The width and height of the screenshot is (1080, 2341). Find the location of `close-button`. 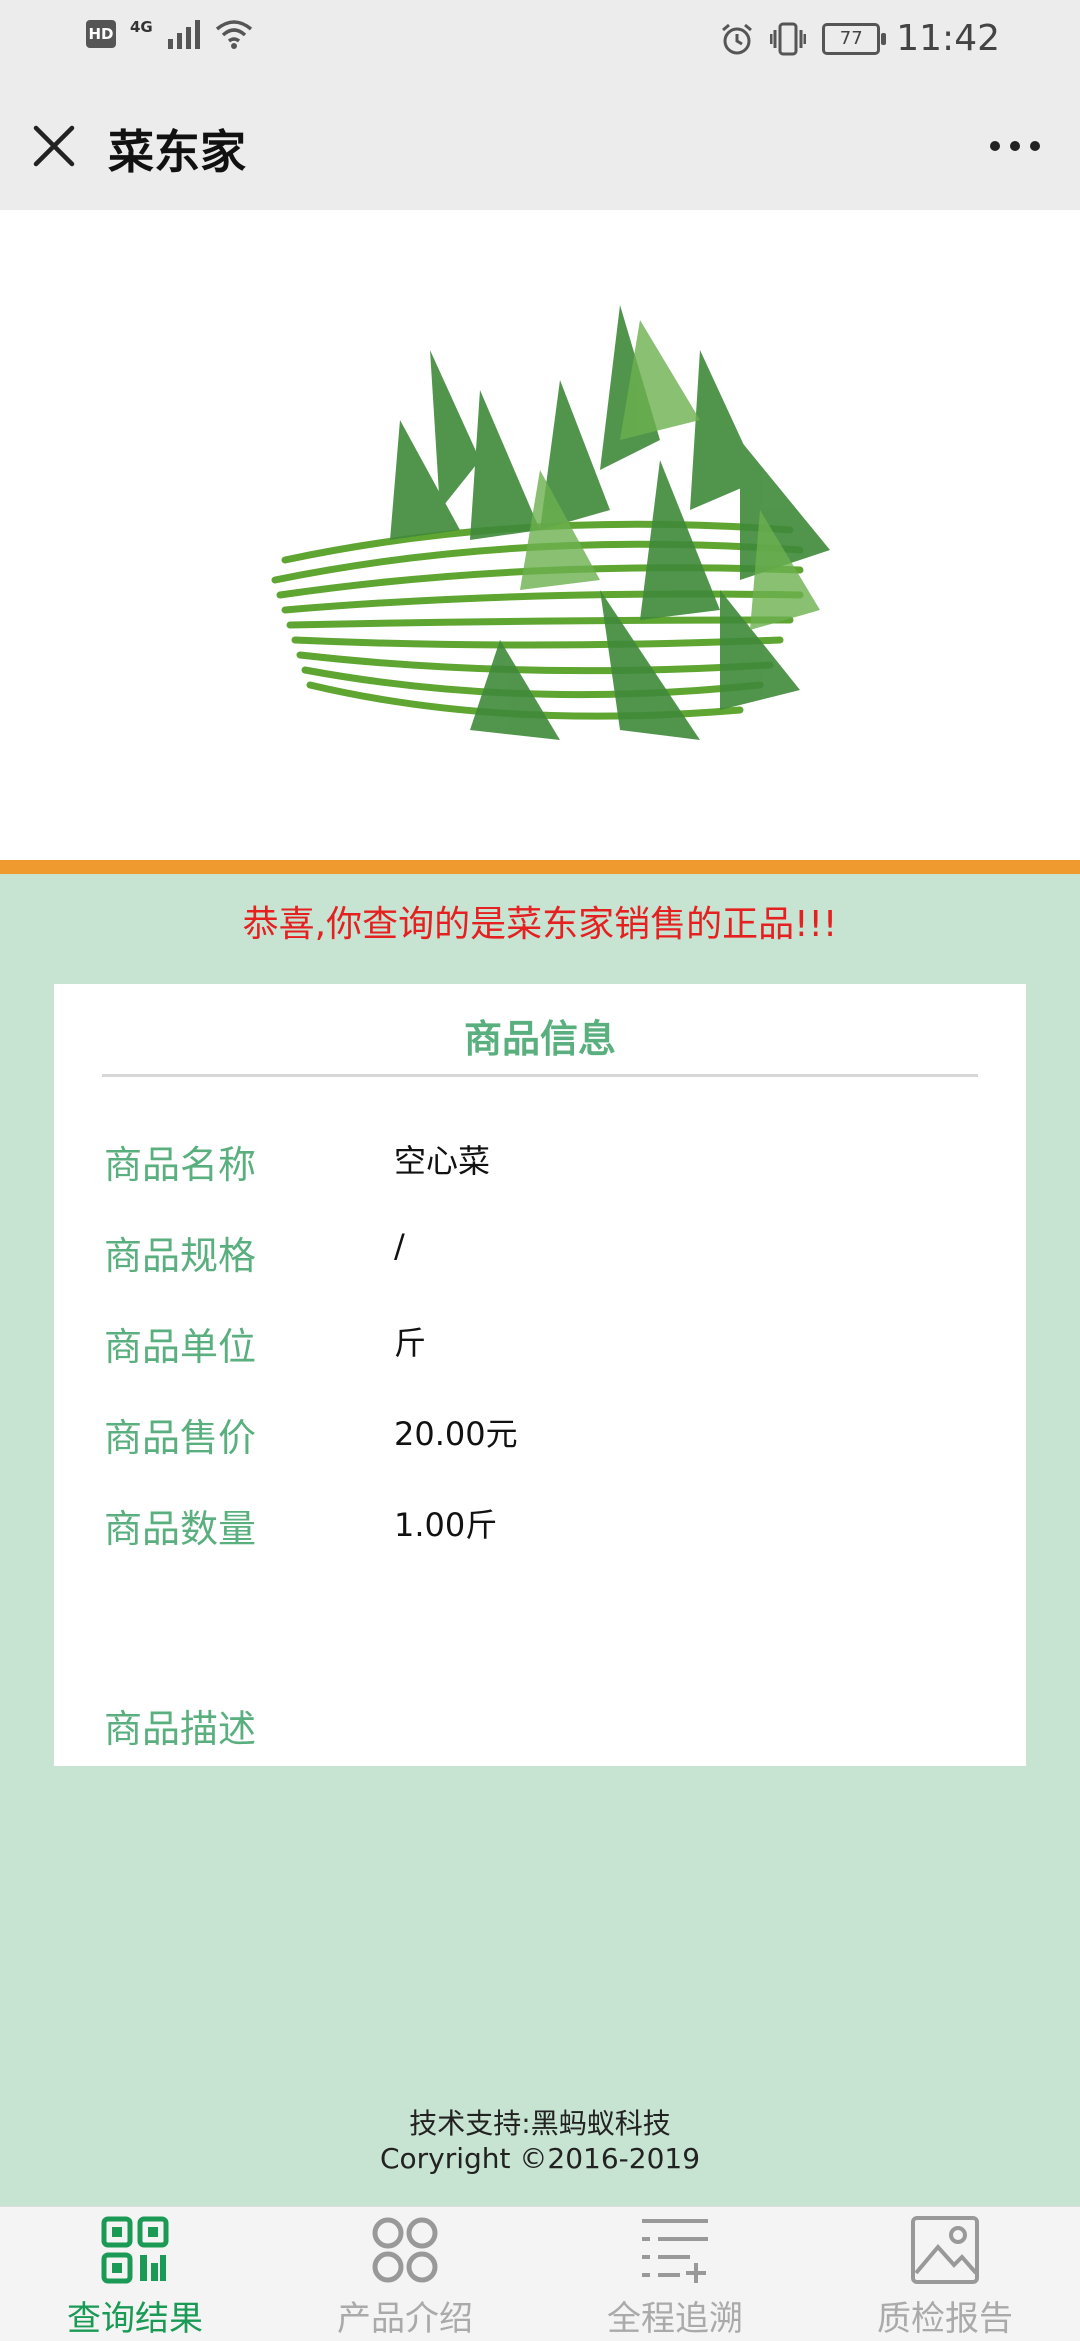

close-button is located at coordinates (54, 146).